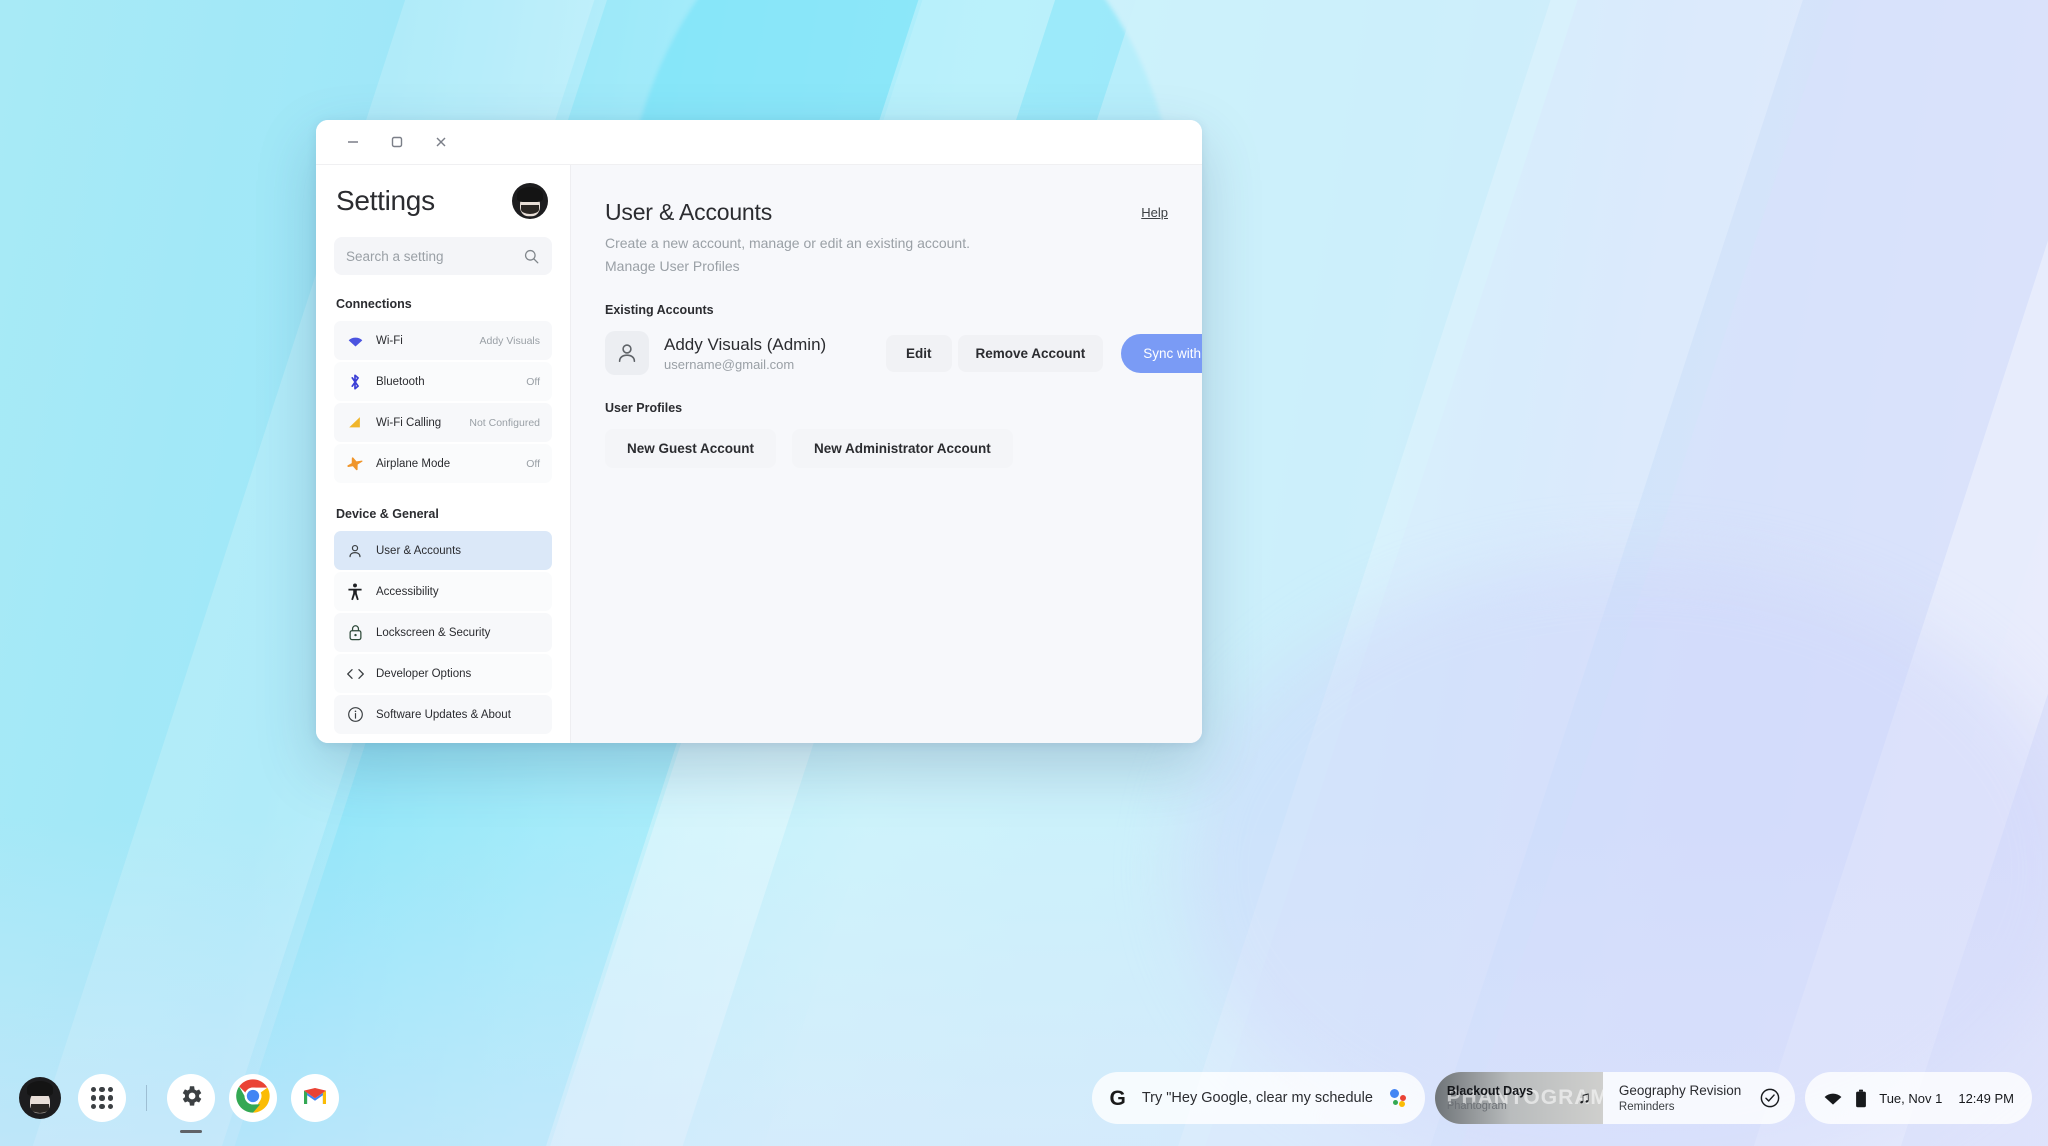  I want to click on notification-text: Geography Revision Reminders, so click(1680, 1098).